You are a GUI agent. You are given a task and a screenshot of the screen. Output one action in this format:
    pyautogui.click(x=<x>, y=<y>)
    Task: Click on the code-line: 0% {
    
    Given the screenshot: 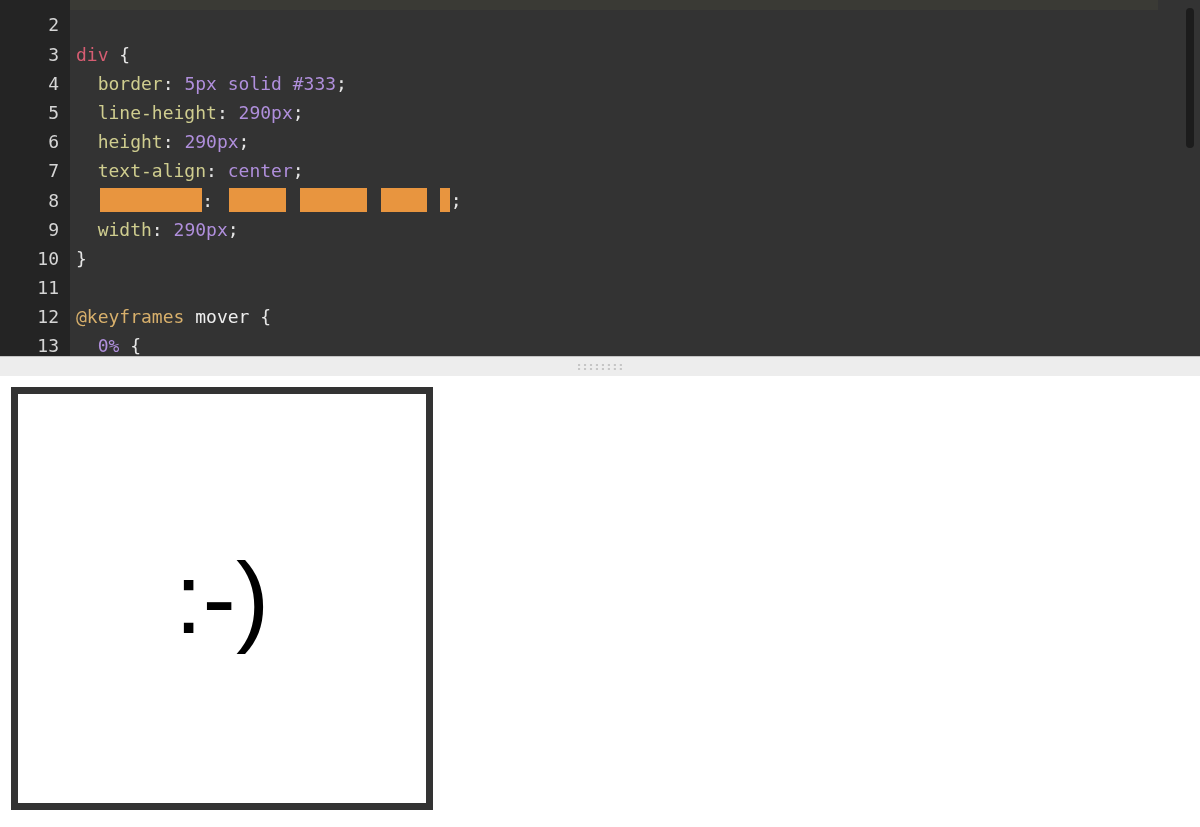 What is the action you would take?
    pyautogui.click(x=119, y=345)
    